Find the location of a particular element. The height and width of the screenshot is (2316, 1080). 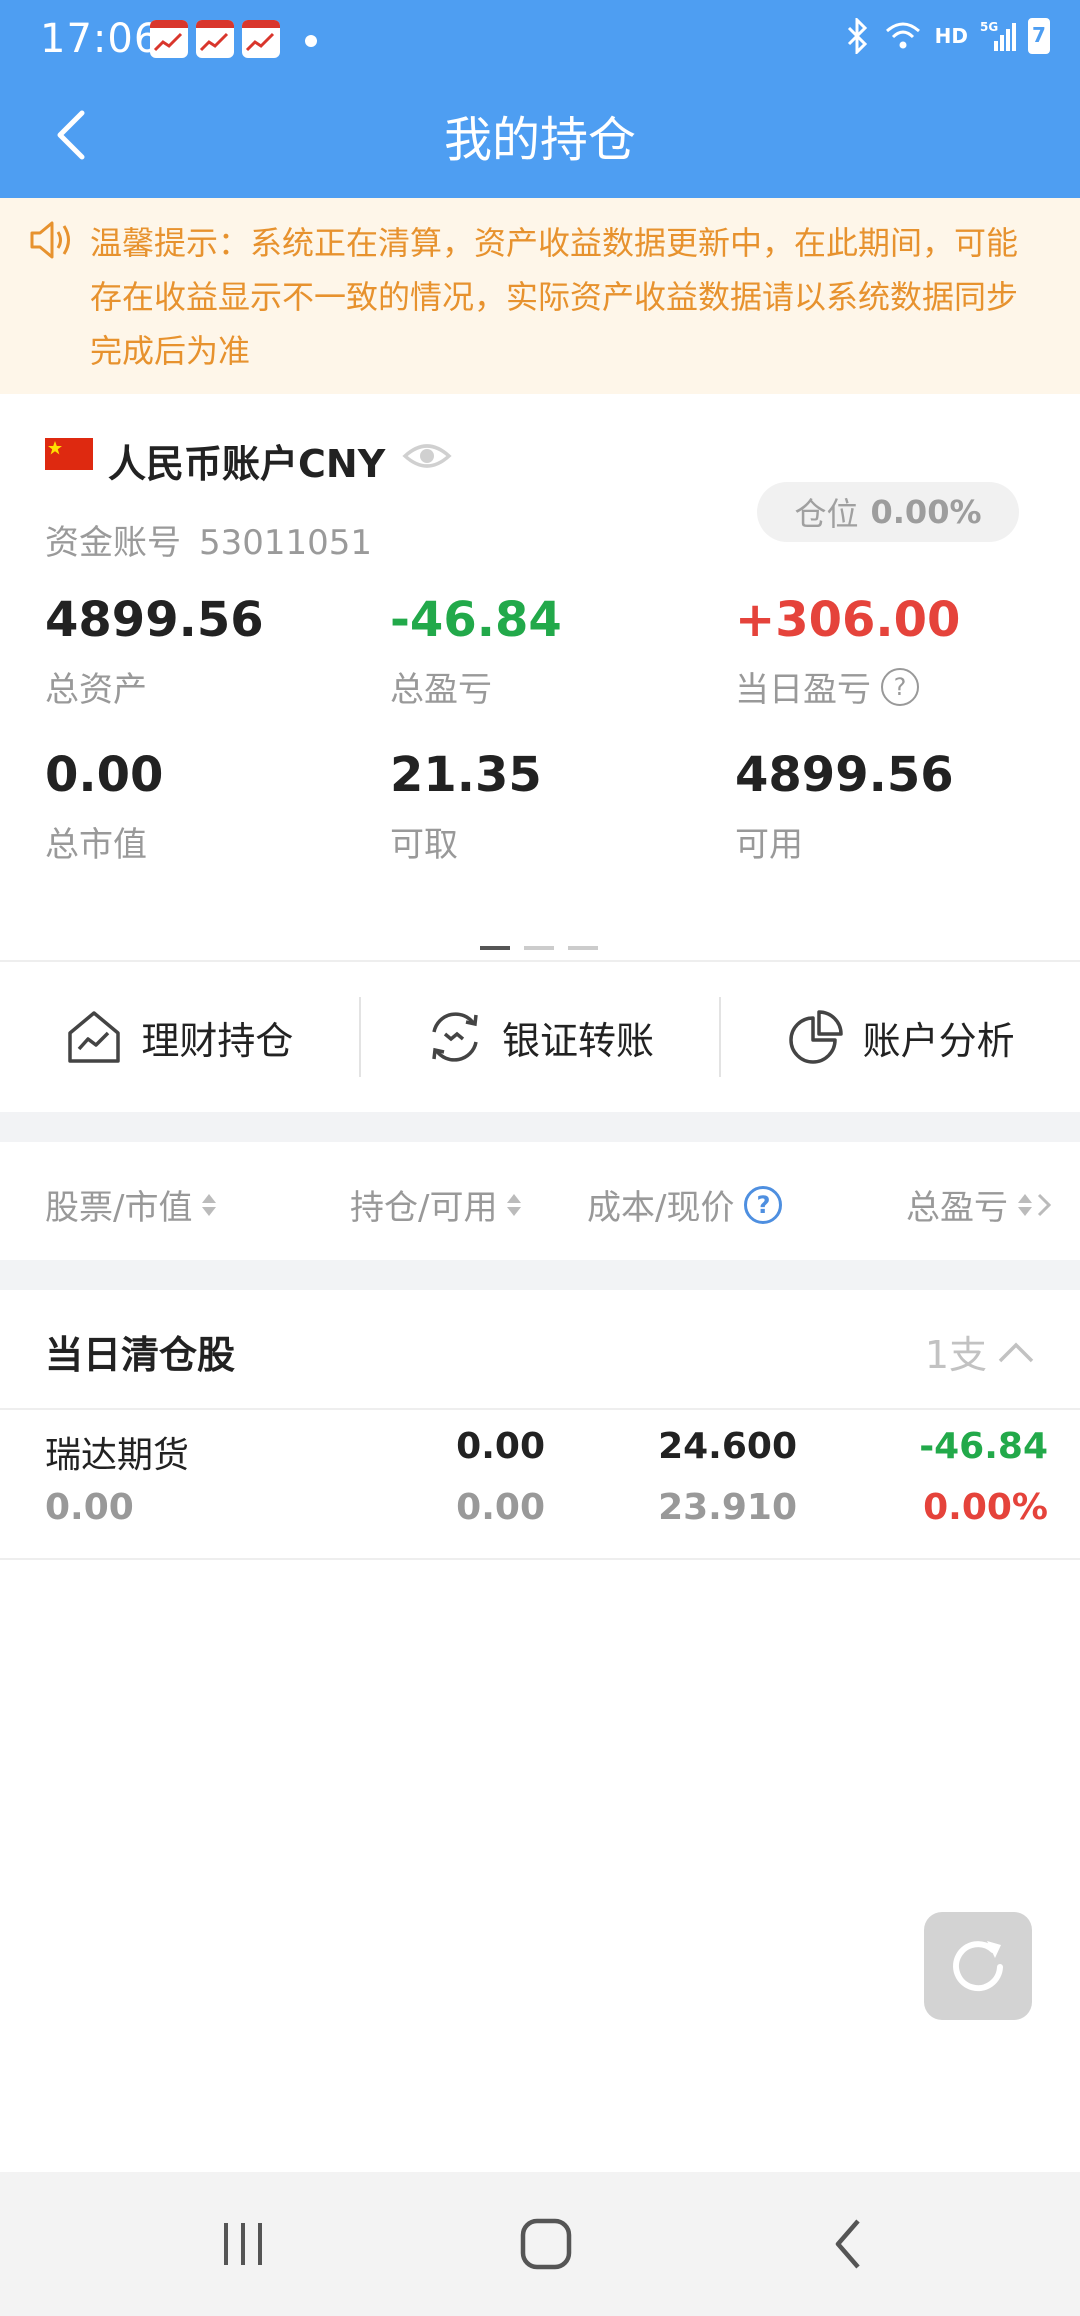

chevron-up-icon is located at coordinates (1016, 1352).